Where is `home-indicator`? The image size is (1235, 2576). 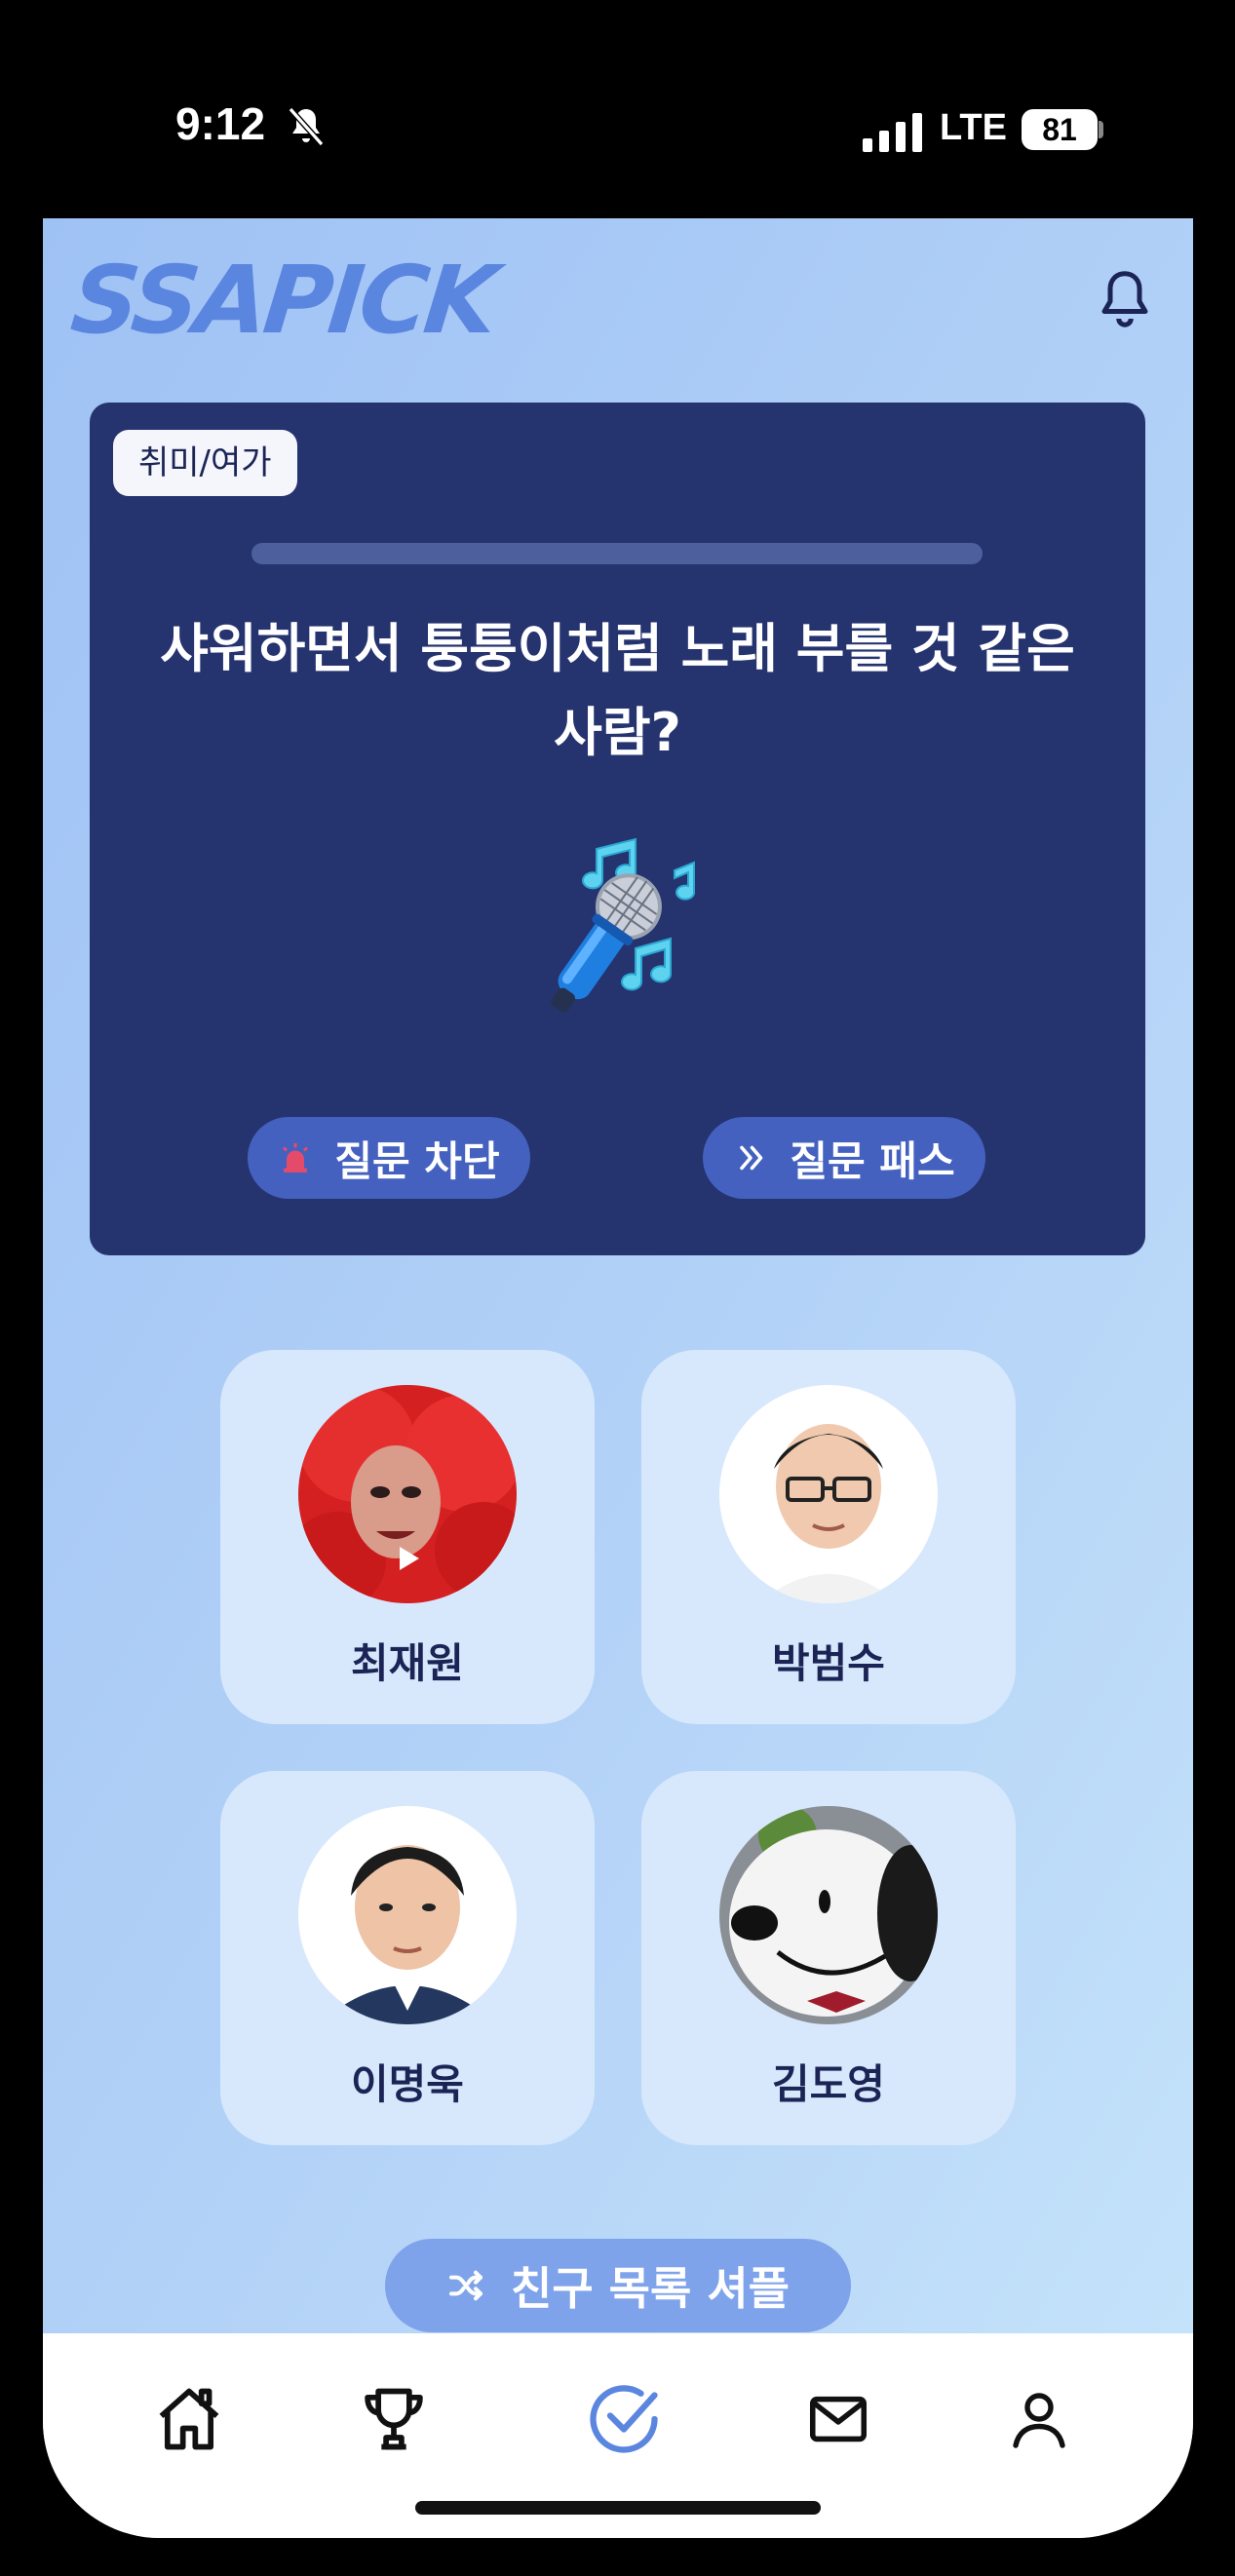
home-indicator is located at coordinates (618, 2508).